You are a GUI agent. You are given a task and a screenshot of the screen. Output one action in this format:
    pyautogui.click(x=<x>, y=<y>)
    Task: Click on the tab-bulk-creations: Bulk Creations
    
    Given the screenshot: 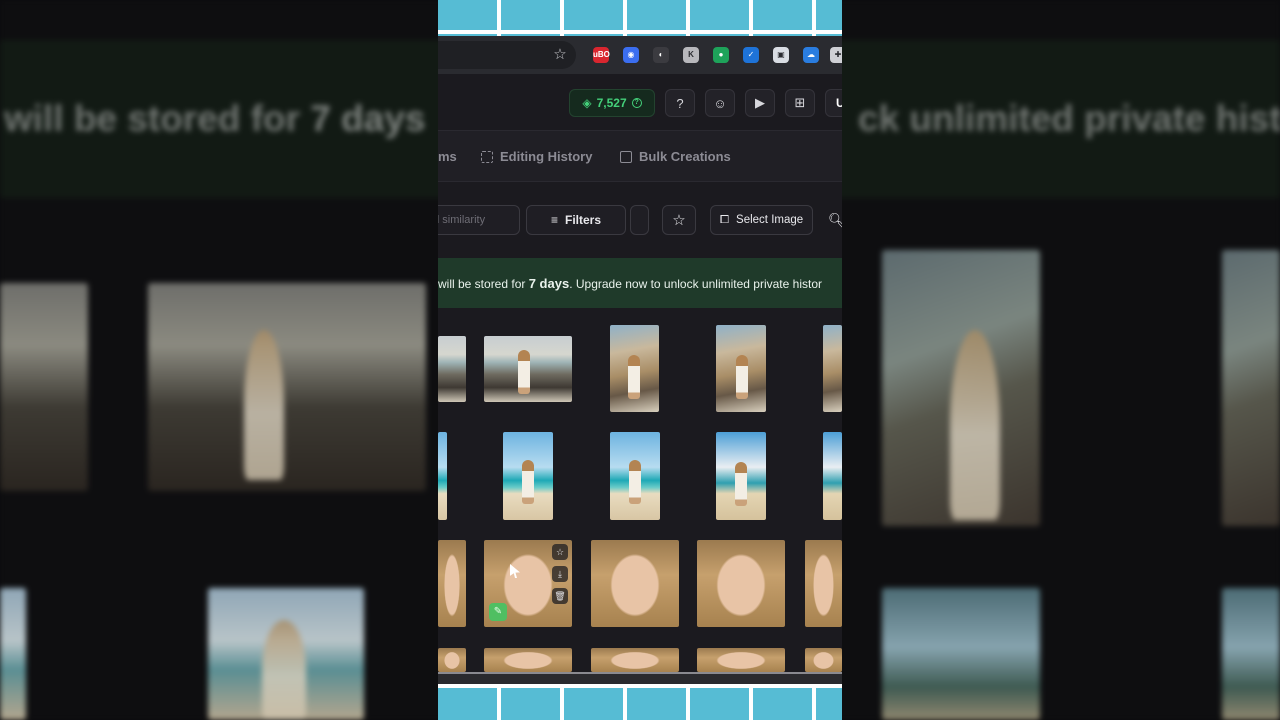 What is the action you would take?
    pyautogui.click(x=675, y=156)
    